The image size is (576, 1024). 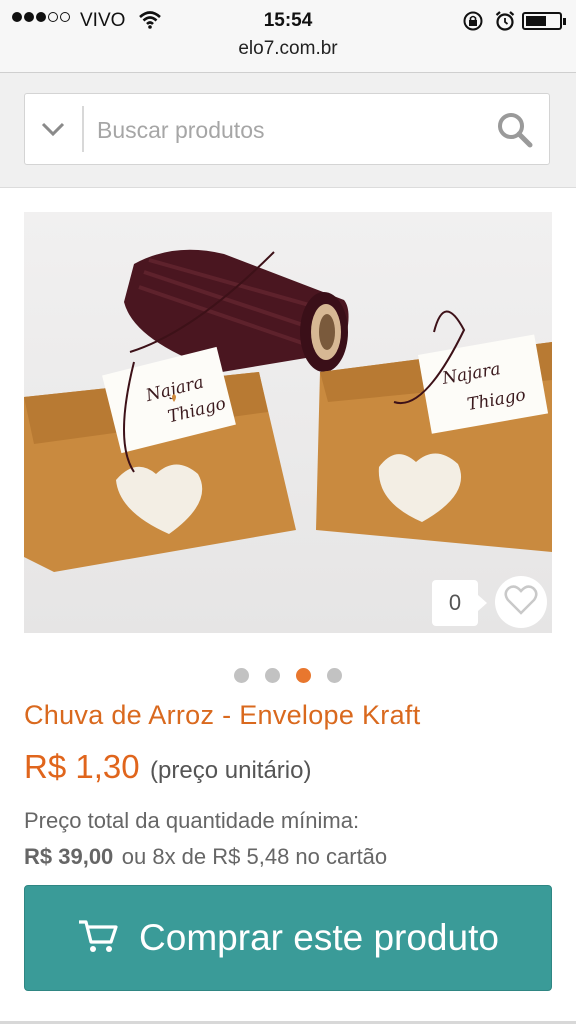 I want to click on like-count: 0, so click(x=459, y=603).